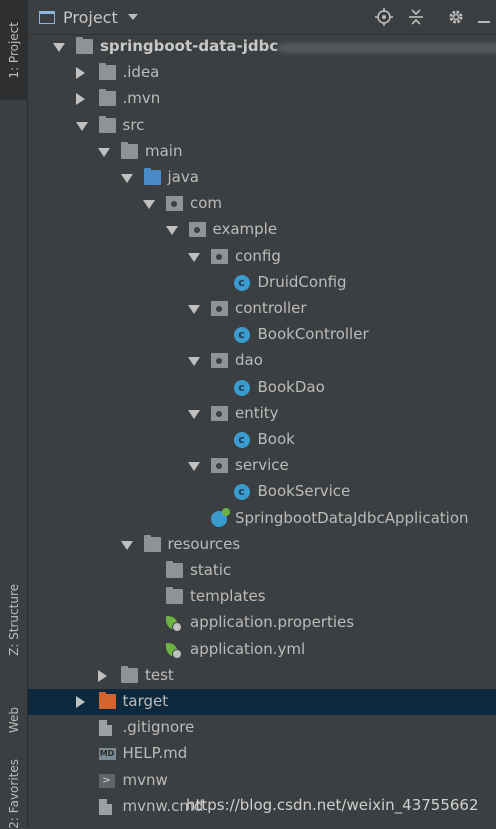 This screenshot has width=496, height=829. What do you see at coordinates (262, 728) in the screenshot?
I see `tree-row: .gitignore` at bounding box center [262, 728].